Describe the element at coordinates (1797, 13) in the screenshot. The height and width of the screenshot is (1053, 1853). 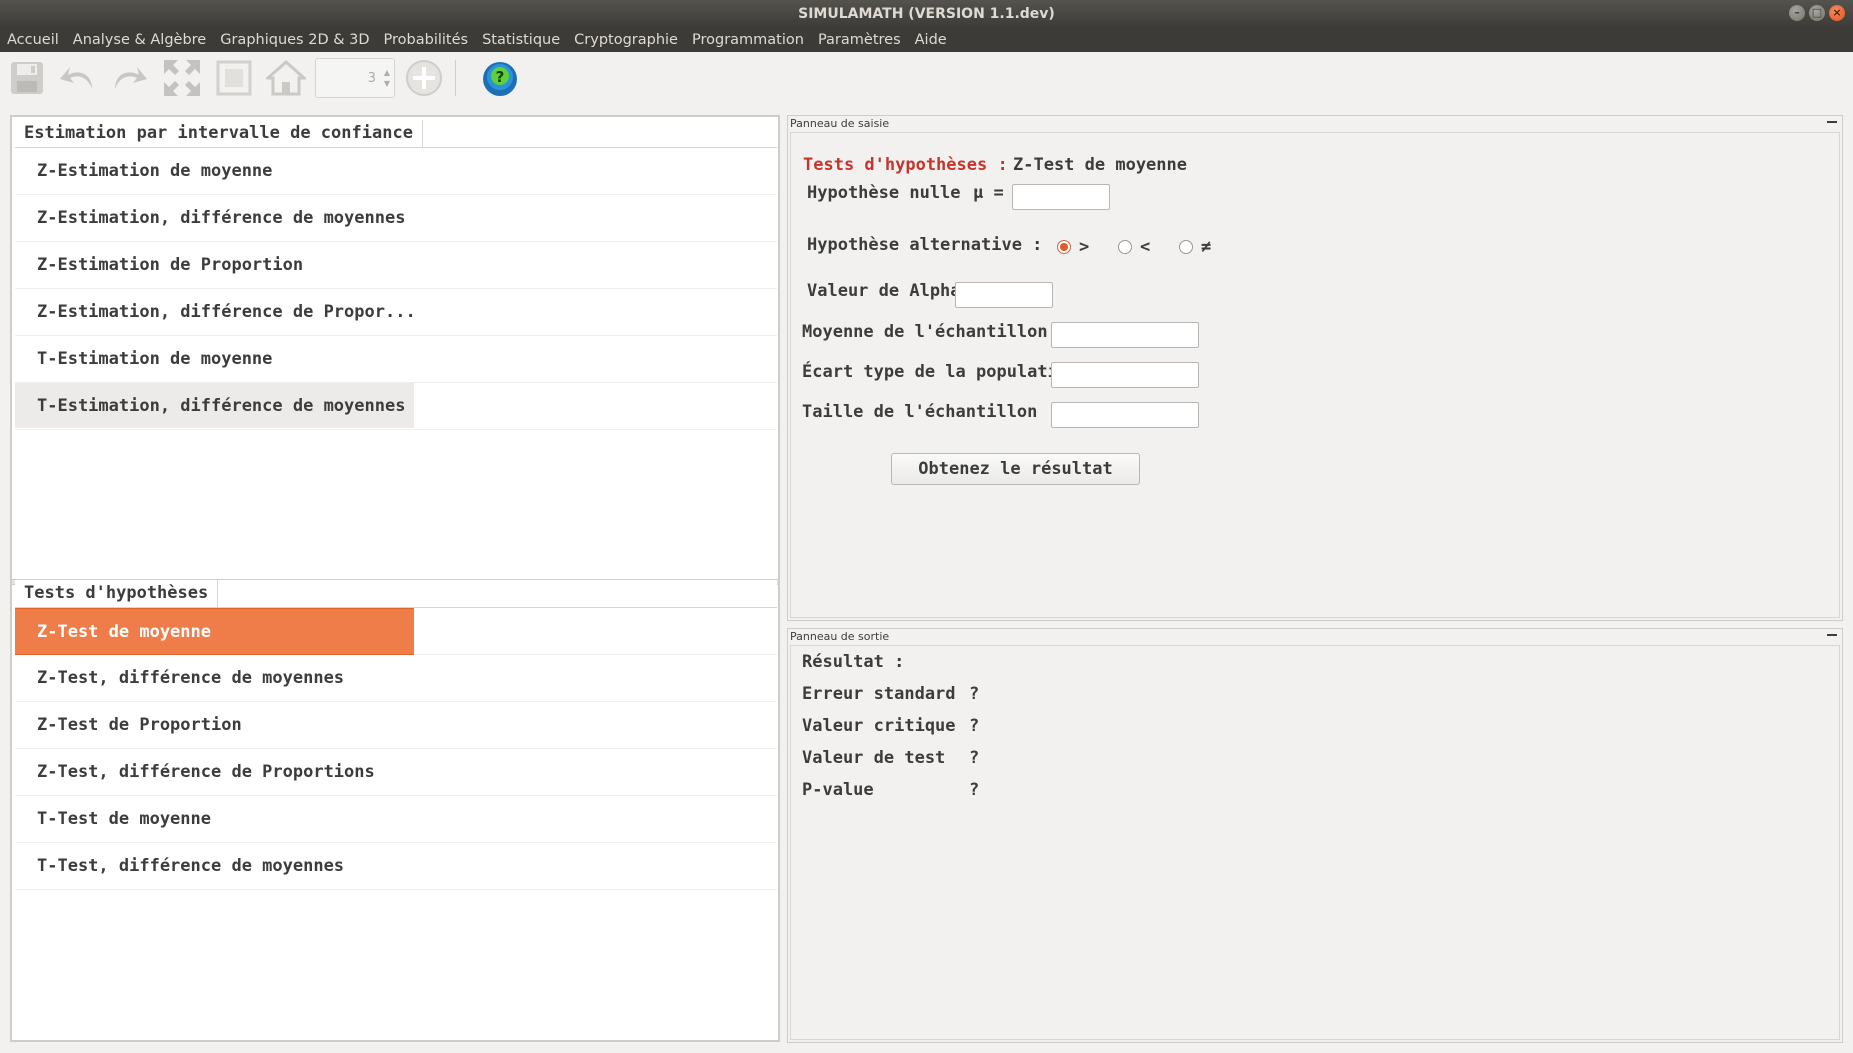
I see `minimize-icon: –` at that location.